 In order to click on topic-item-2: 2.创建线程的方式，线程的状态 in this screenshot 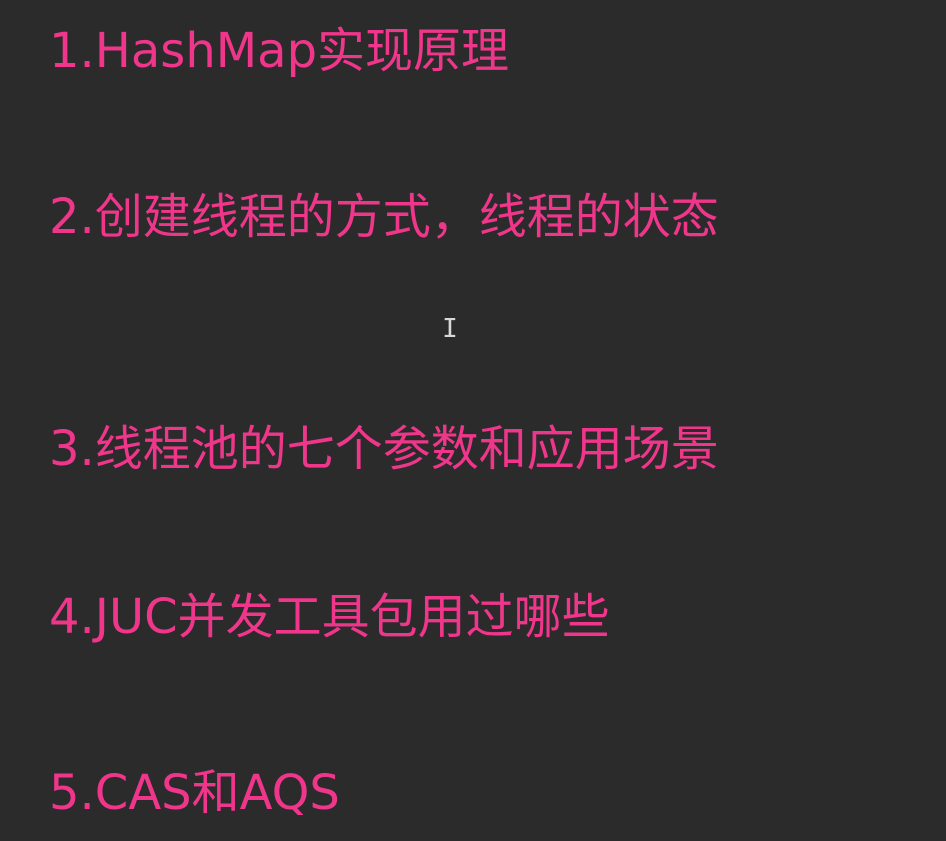, I will do `click(384, 217)`.